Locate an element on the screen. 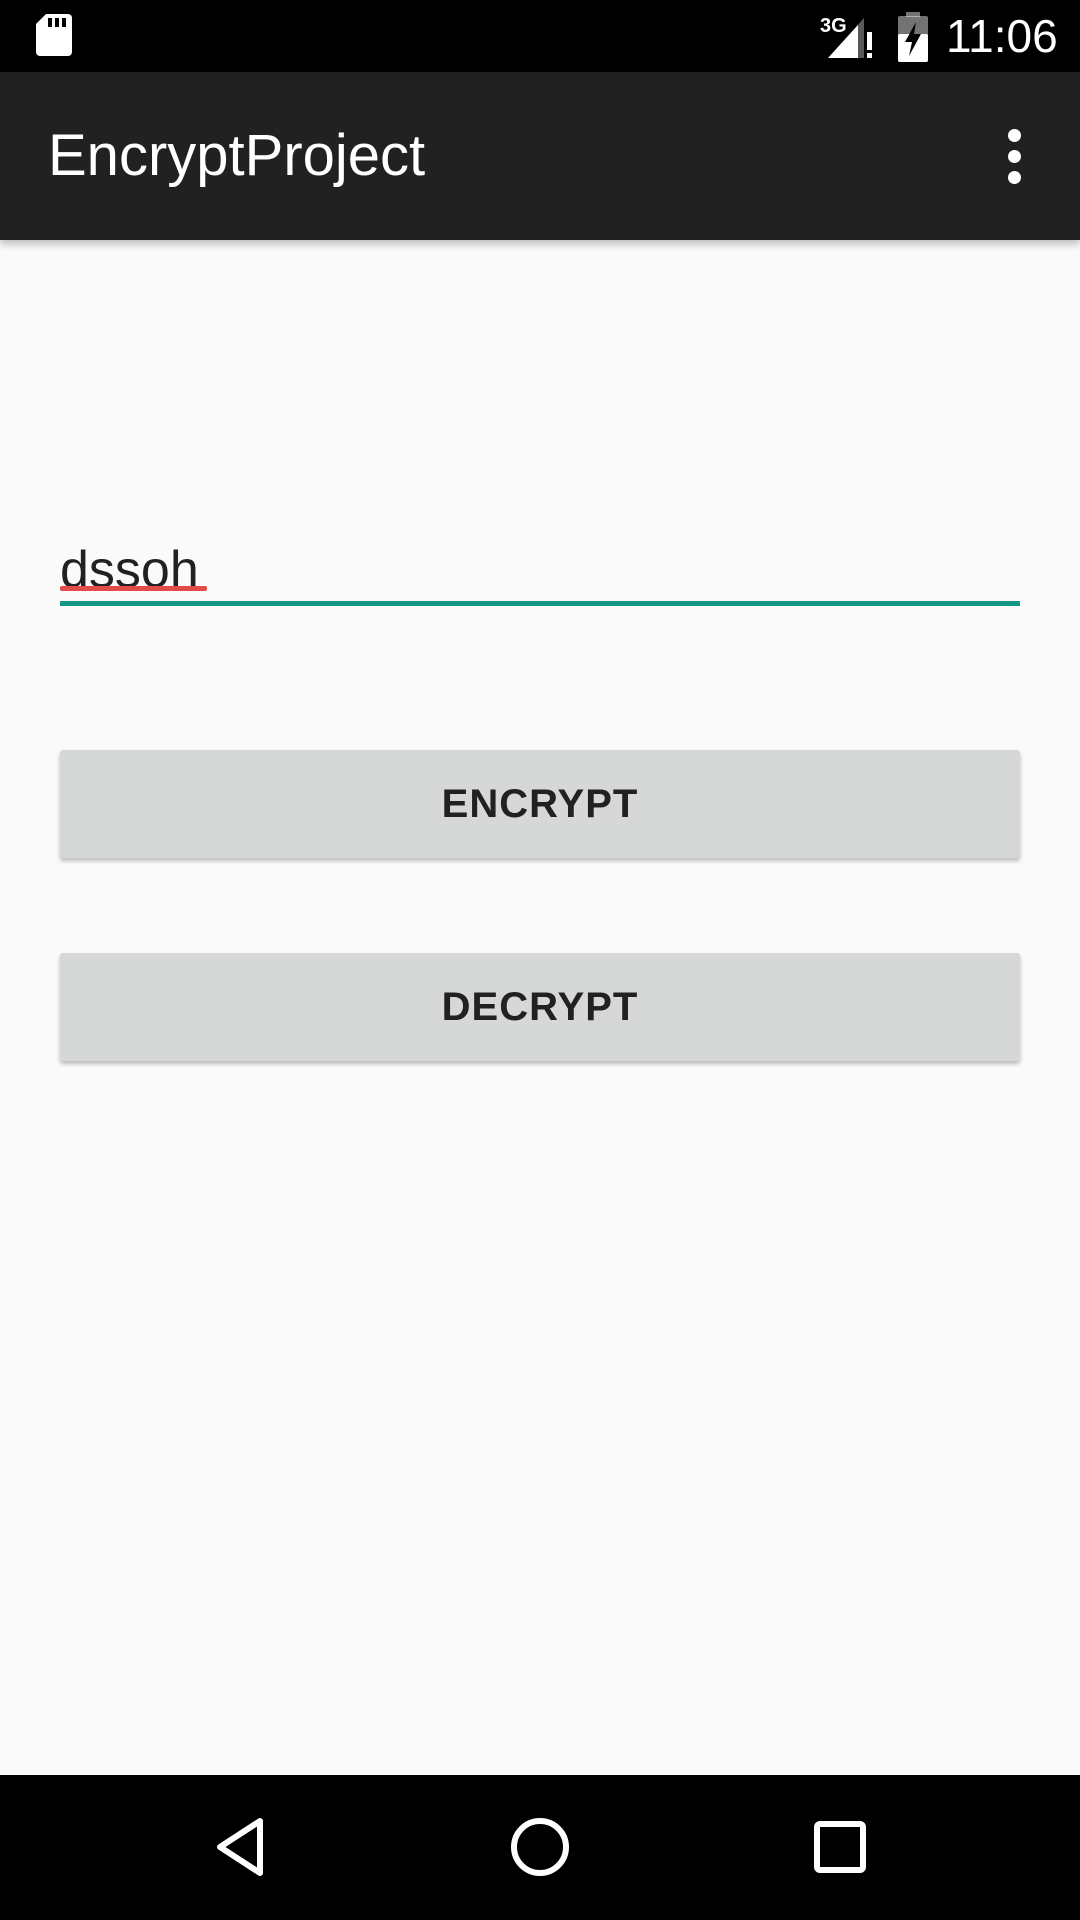  app-toolbar: EncryptProject is located at coordinates (540, 156).